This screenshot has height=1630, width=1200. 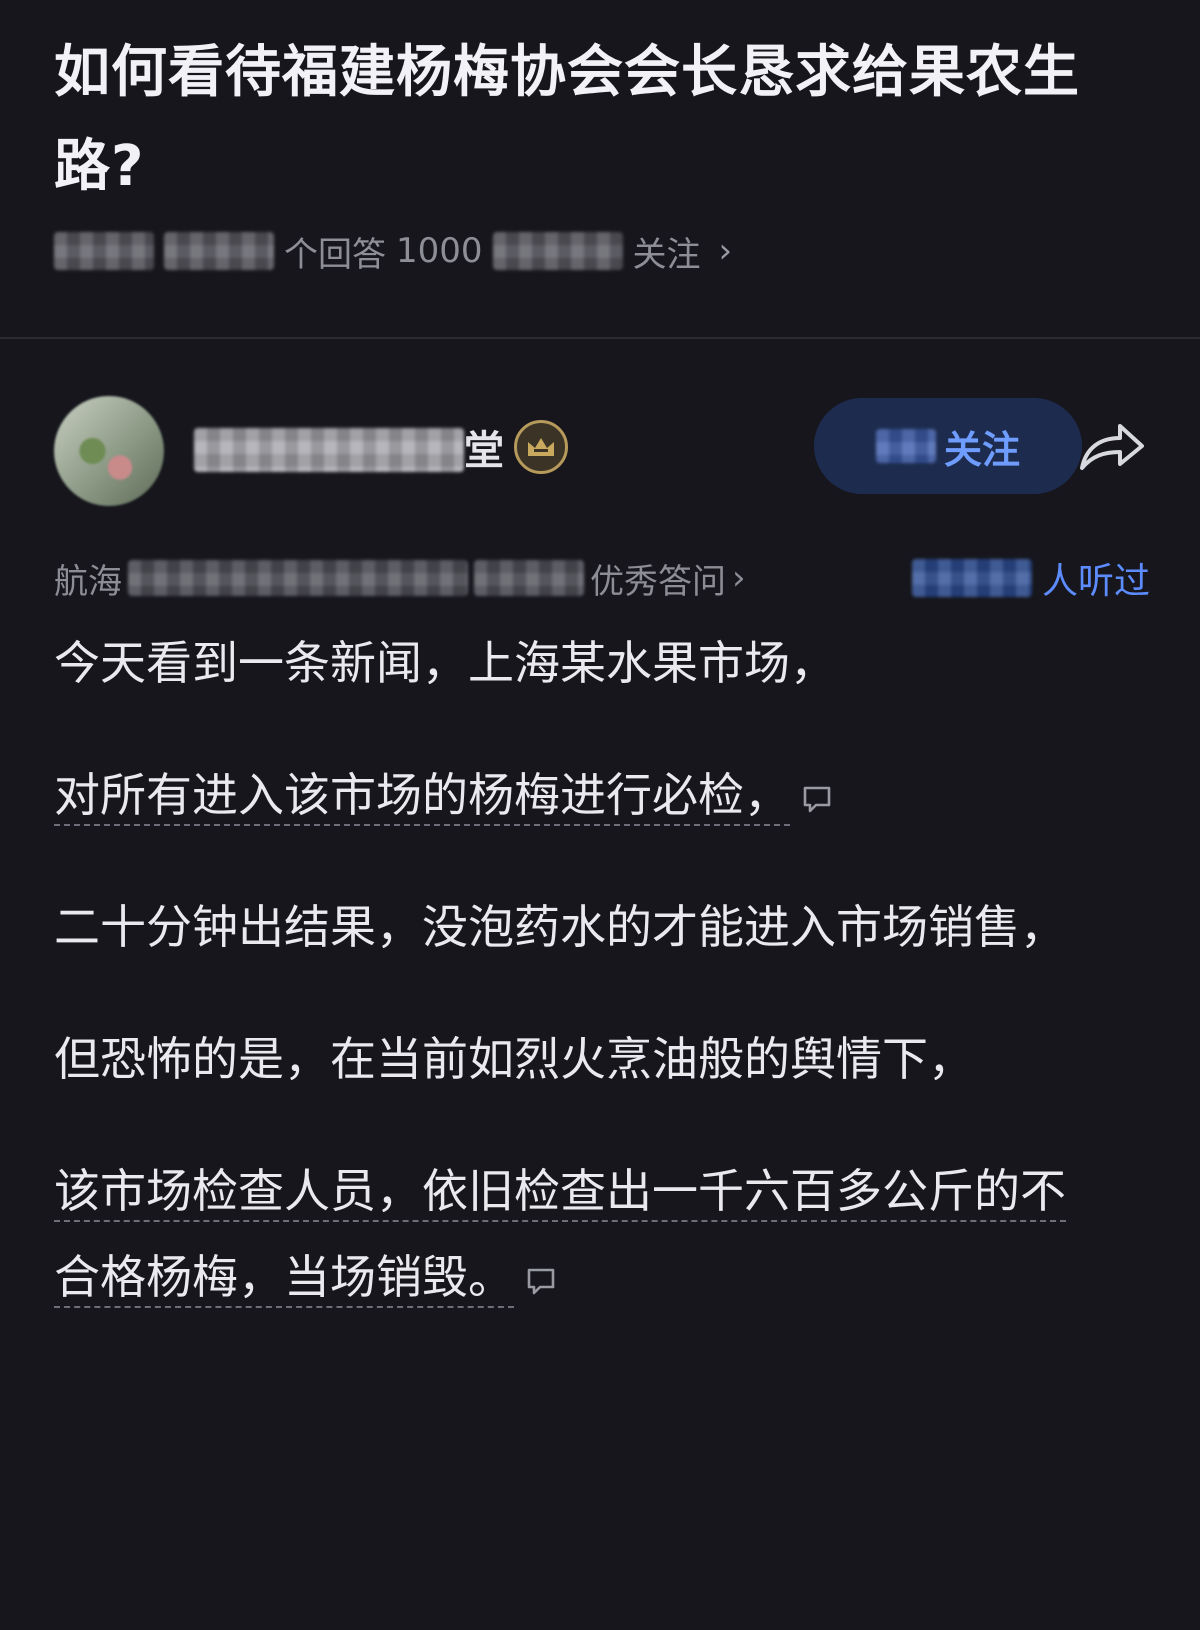 I want to click on avatar, so click(x=109, y=451).